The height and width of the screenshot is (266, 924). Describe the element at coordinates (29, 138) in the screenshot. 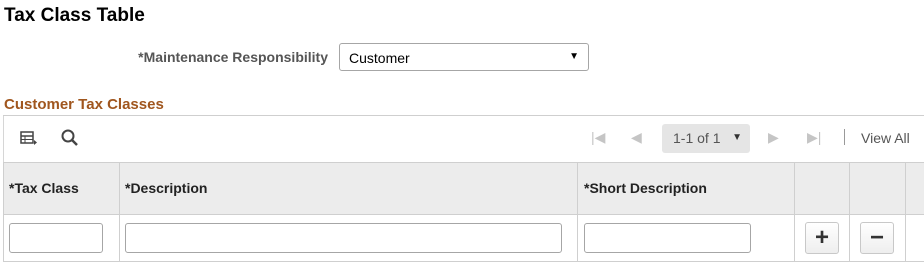

I see `grid-personalize-icon` at that location.